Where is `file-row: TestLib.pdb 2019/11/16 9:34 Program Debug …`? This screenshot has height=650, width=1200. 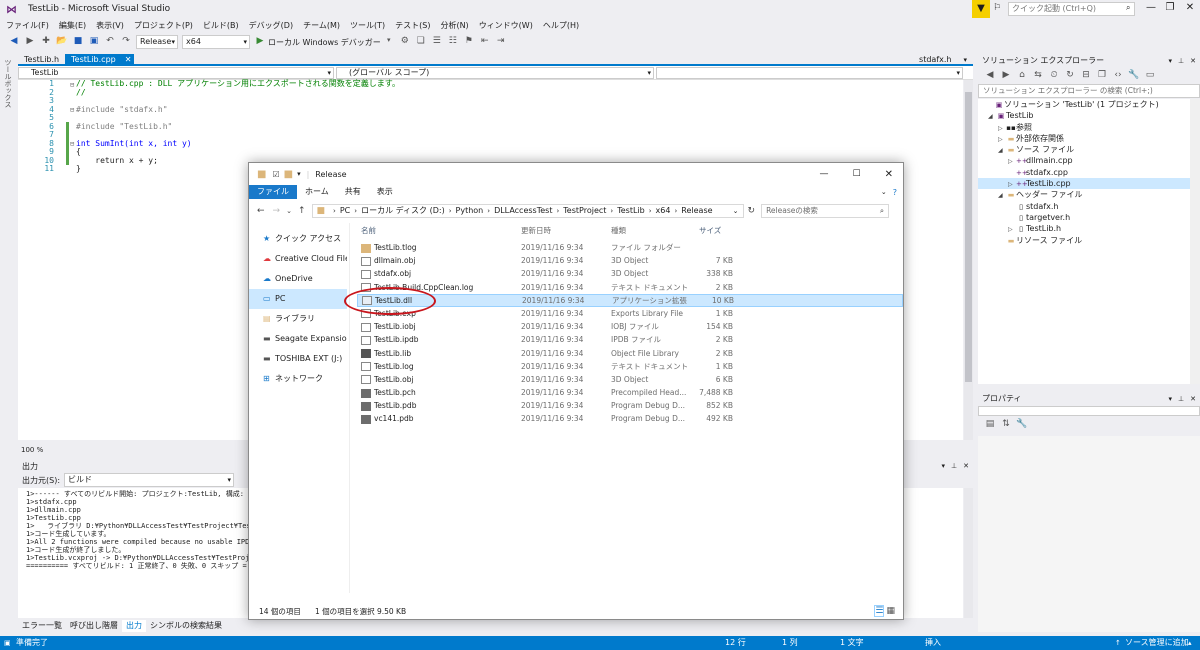
file-row: TestLib.pdb 2019/11/16 9:34 Program Debug … is located at coordinates (630, 405).